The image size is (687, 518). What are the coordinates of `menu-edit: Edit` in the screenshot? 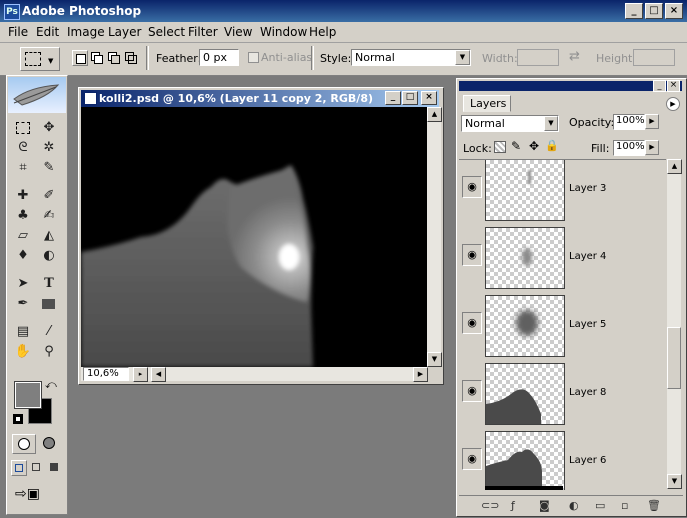 It's located at (47, 32).